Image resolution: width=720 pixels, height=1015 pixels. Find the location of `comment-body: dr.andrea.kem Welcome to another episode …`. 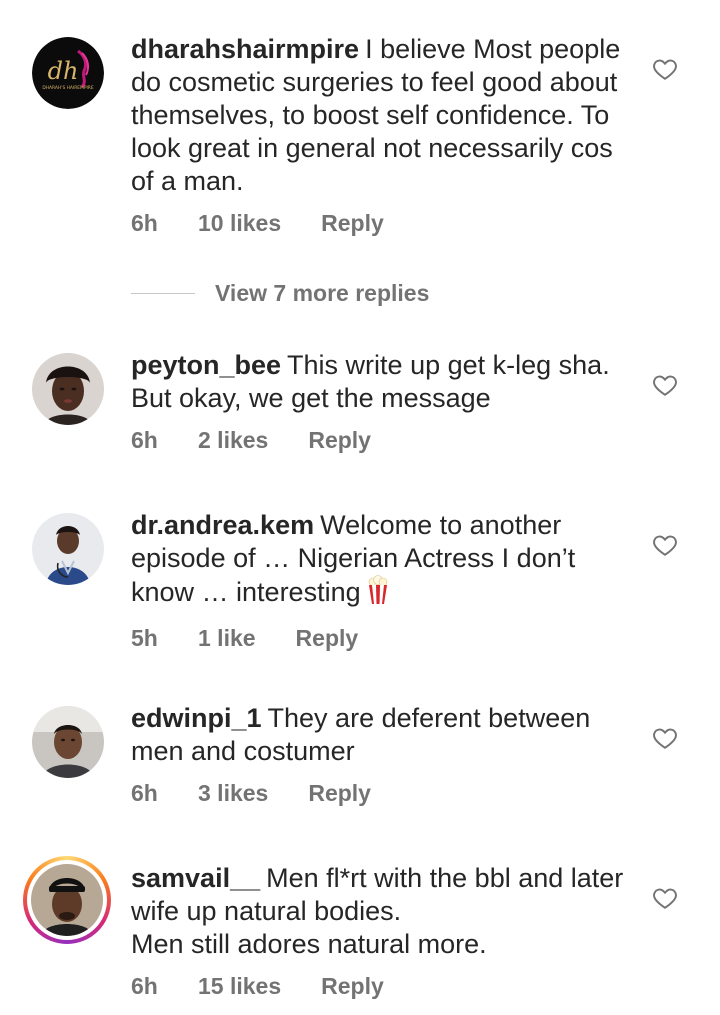

comment-body: dr.andrea.kem Welcome to another episode … is located at coordinates (381, 580).